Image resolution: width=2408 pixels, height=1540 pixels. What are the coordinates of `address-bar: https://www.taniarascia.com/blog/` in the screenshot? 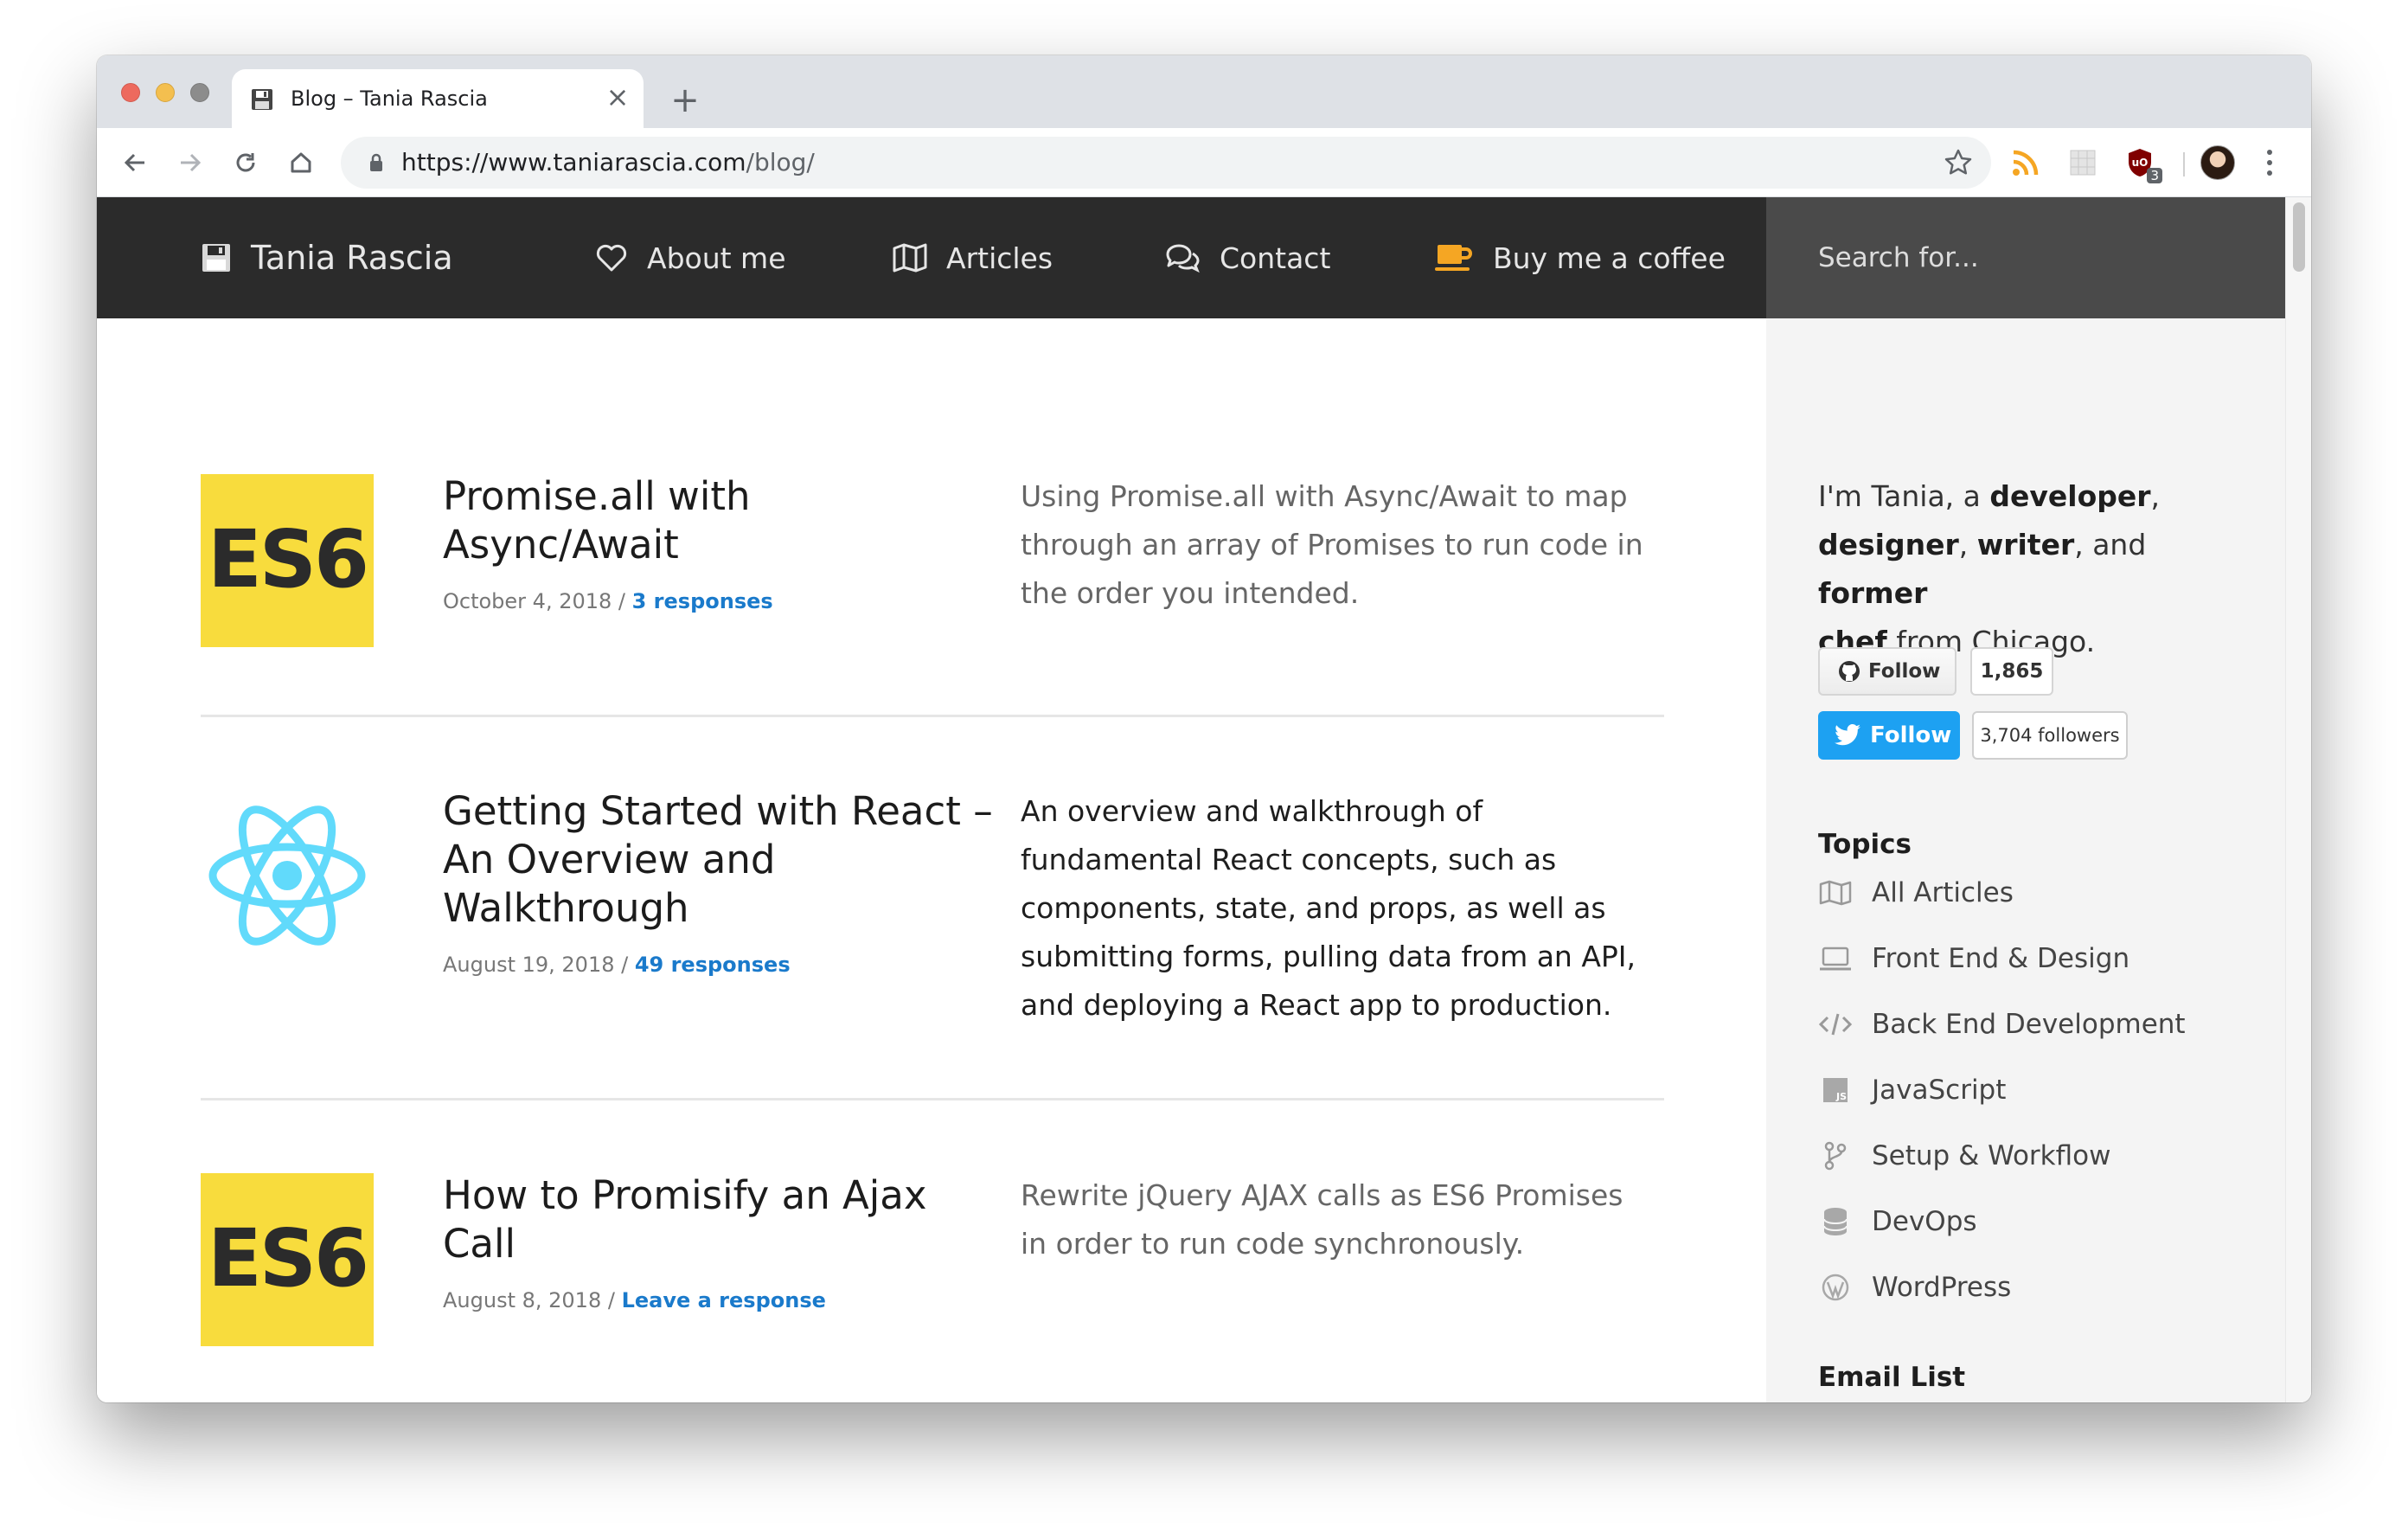 It's located at (1166, 163).